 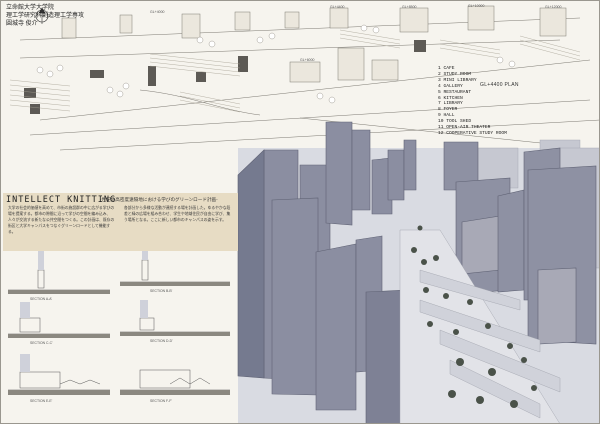 I want to click on model-background-buildings, so click(x=528, y=204).